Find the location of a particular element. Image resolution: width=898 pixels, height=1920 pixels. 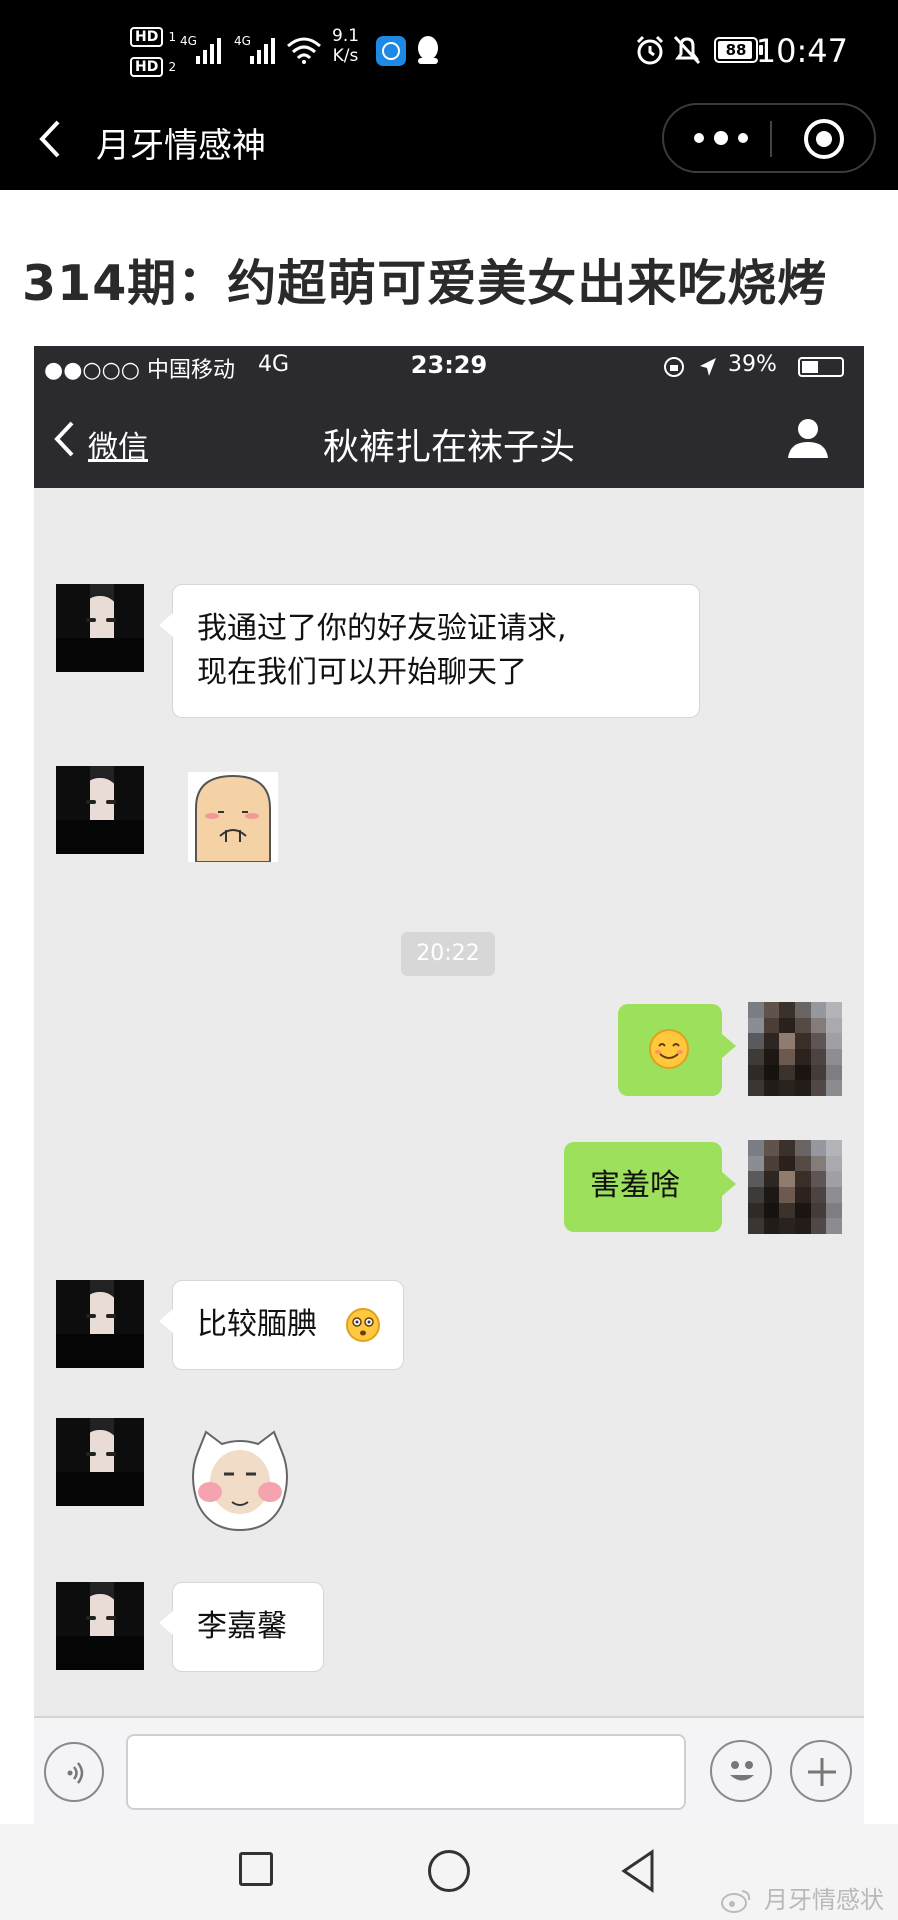

smiley-icon is located at coordinates (742, 1771).